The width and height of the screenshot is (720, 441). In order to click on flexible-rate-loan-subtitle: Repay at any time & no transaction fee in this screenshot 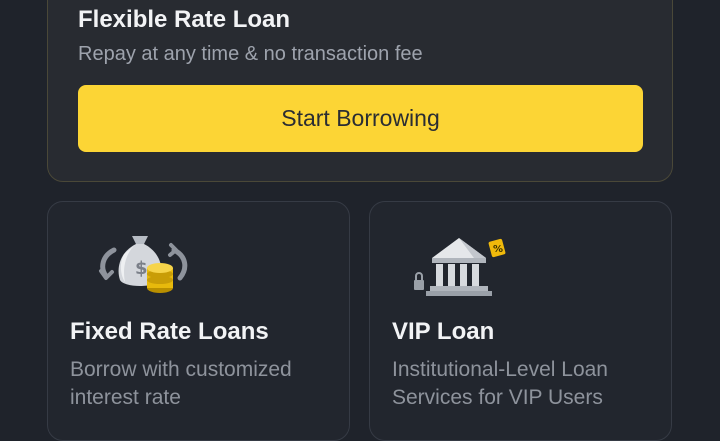, I will do `click(250, 54)`.